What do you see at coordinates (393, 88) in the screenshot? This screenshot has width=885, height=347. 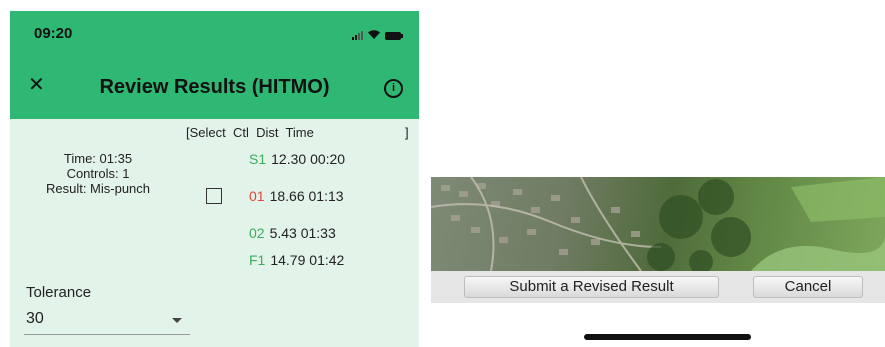 I see `info-icon: i` at bounding box center [393, 88].